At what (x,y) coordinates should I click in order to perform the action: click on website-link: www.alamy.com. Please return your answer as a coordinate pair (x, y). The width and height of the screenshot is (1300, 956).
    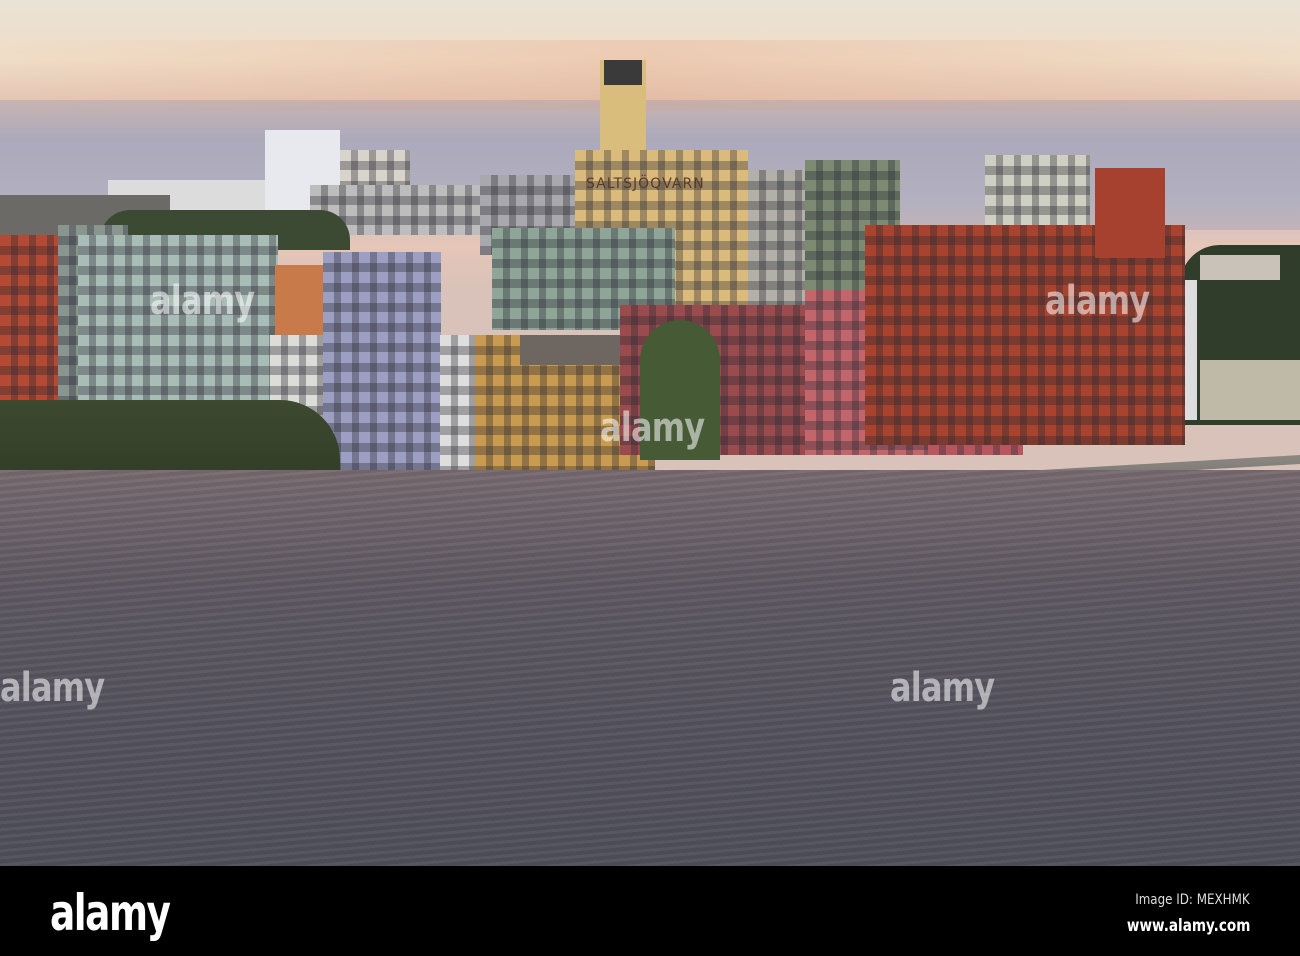
    Looking at the image, I should click on (1188, 926).